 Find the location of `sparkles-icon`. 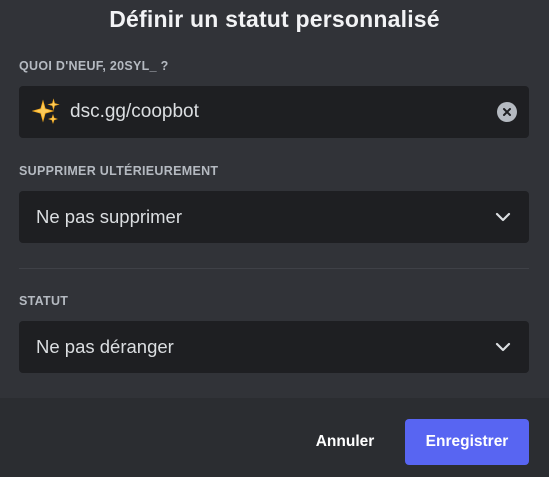

sparkles-icon is located at coordinates (46, 112).